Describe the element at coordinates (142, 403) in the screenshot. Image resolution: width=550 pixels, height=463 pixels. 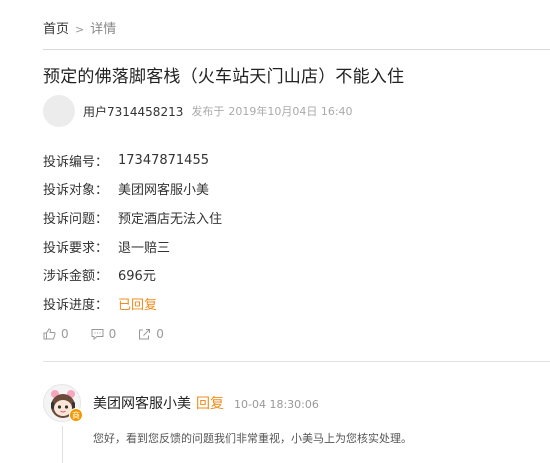
I see `reply-author: 美团网客服小美` at that location.